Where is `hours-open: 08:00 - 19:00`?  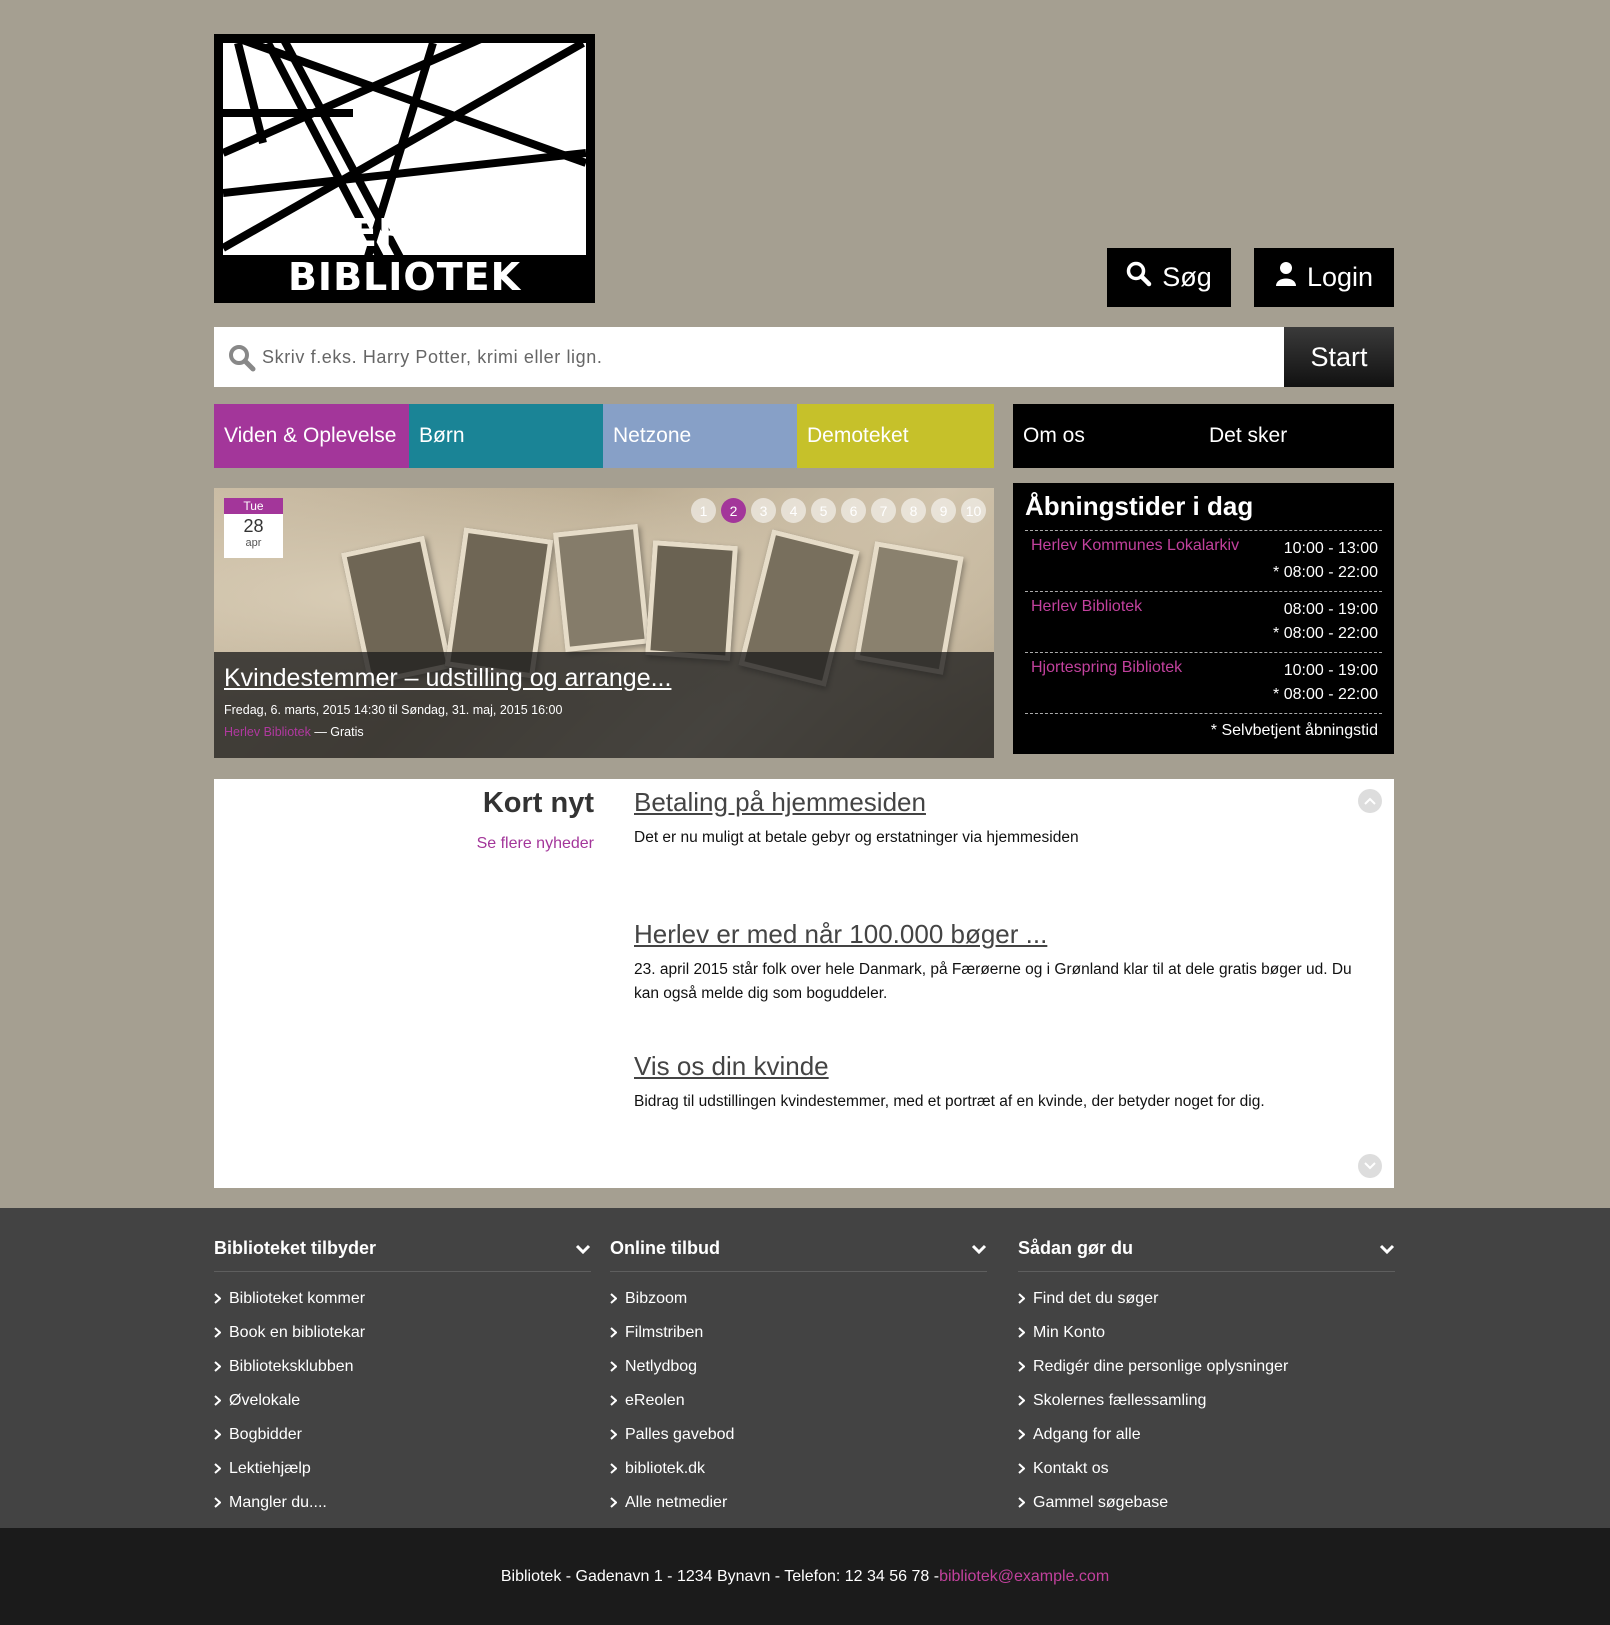 hours-open: 08:00 - 19:00 is located at coordinates (1330, 609).